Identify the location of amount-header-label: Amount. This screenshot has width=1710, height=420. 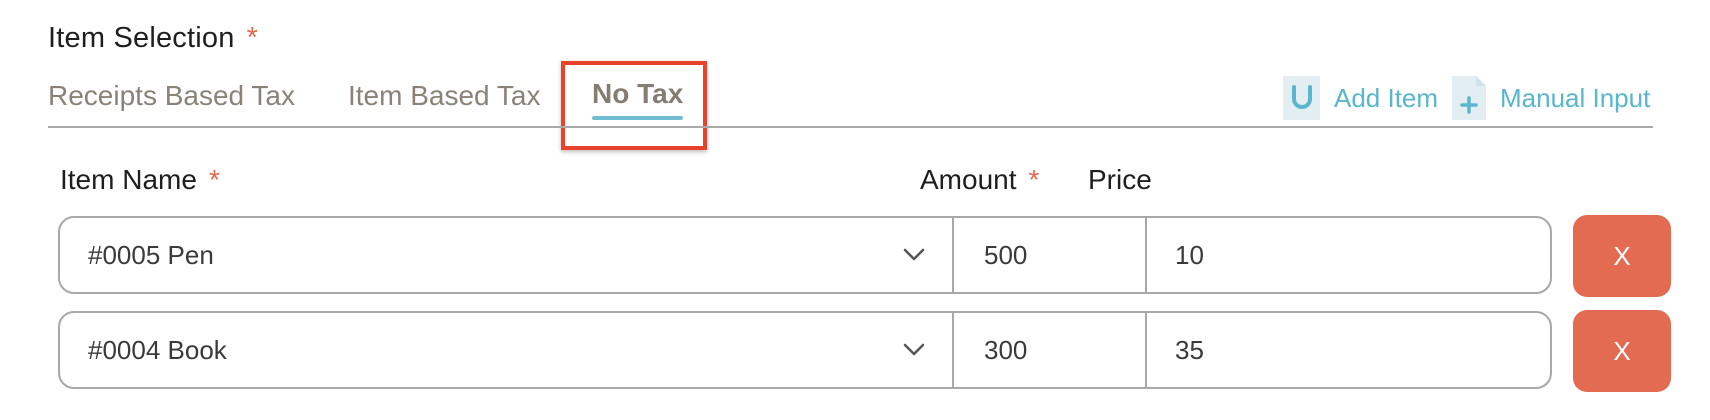
(968, 179).